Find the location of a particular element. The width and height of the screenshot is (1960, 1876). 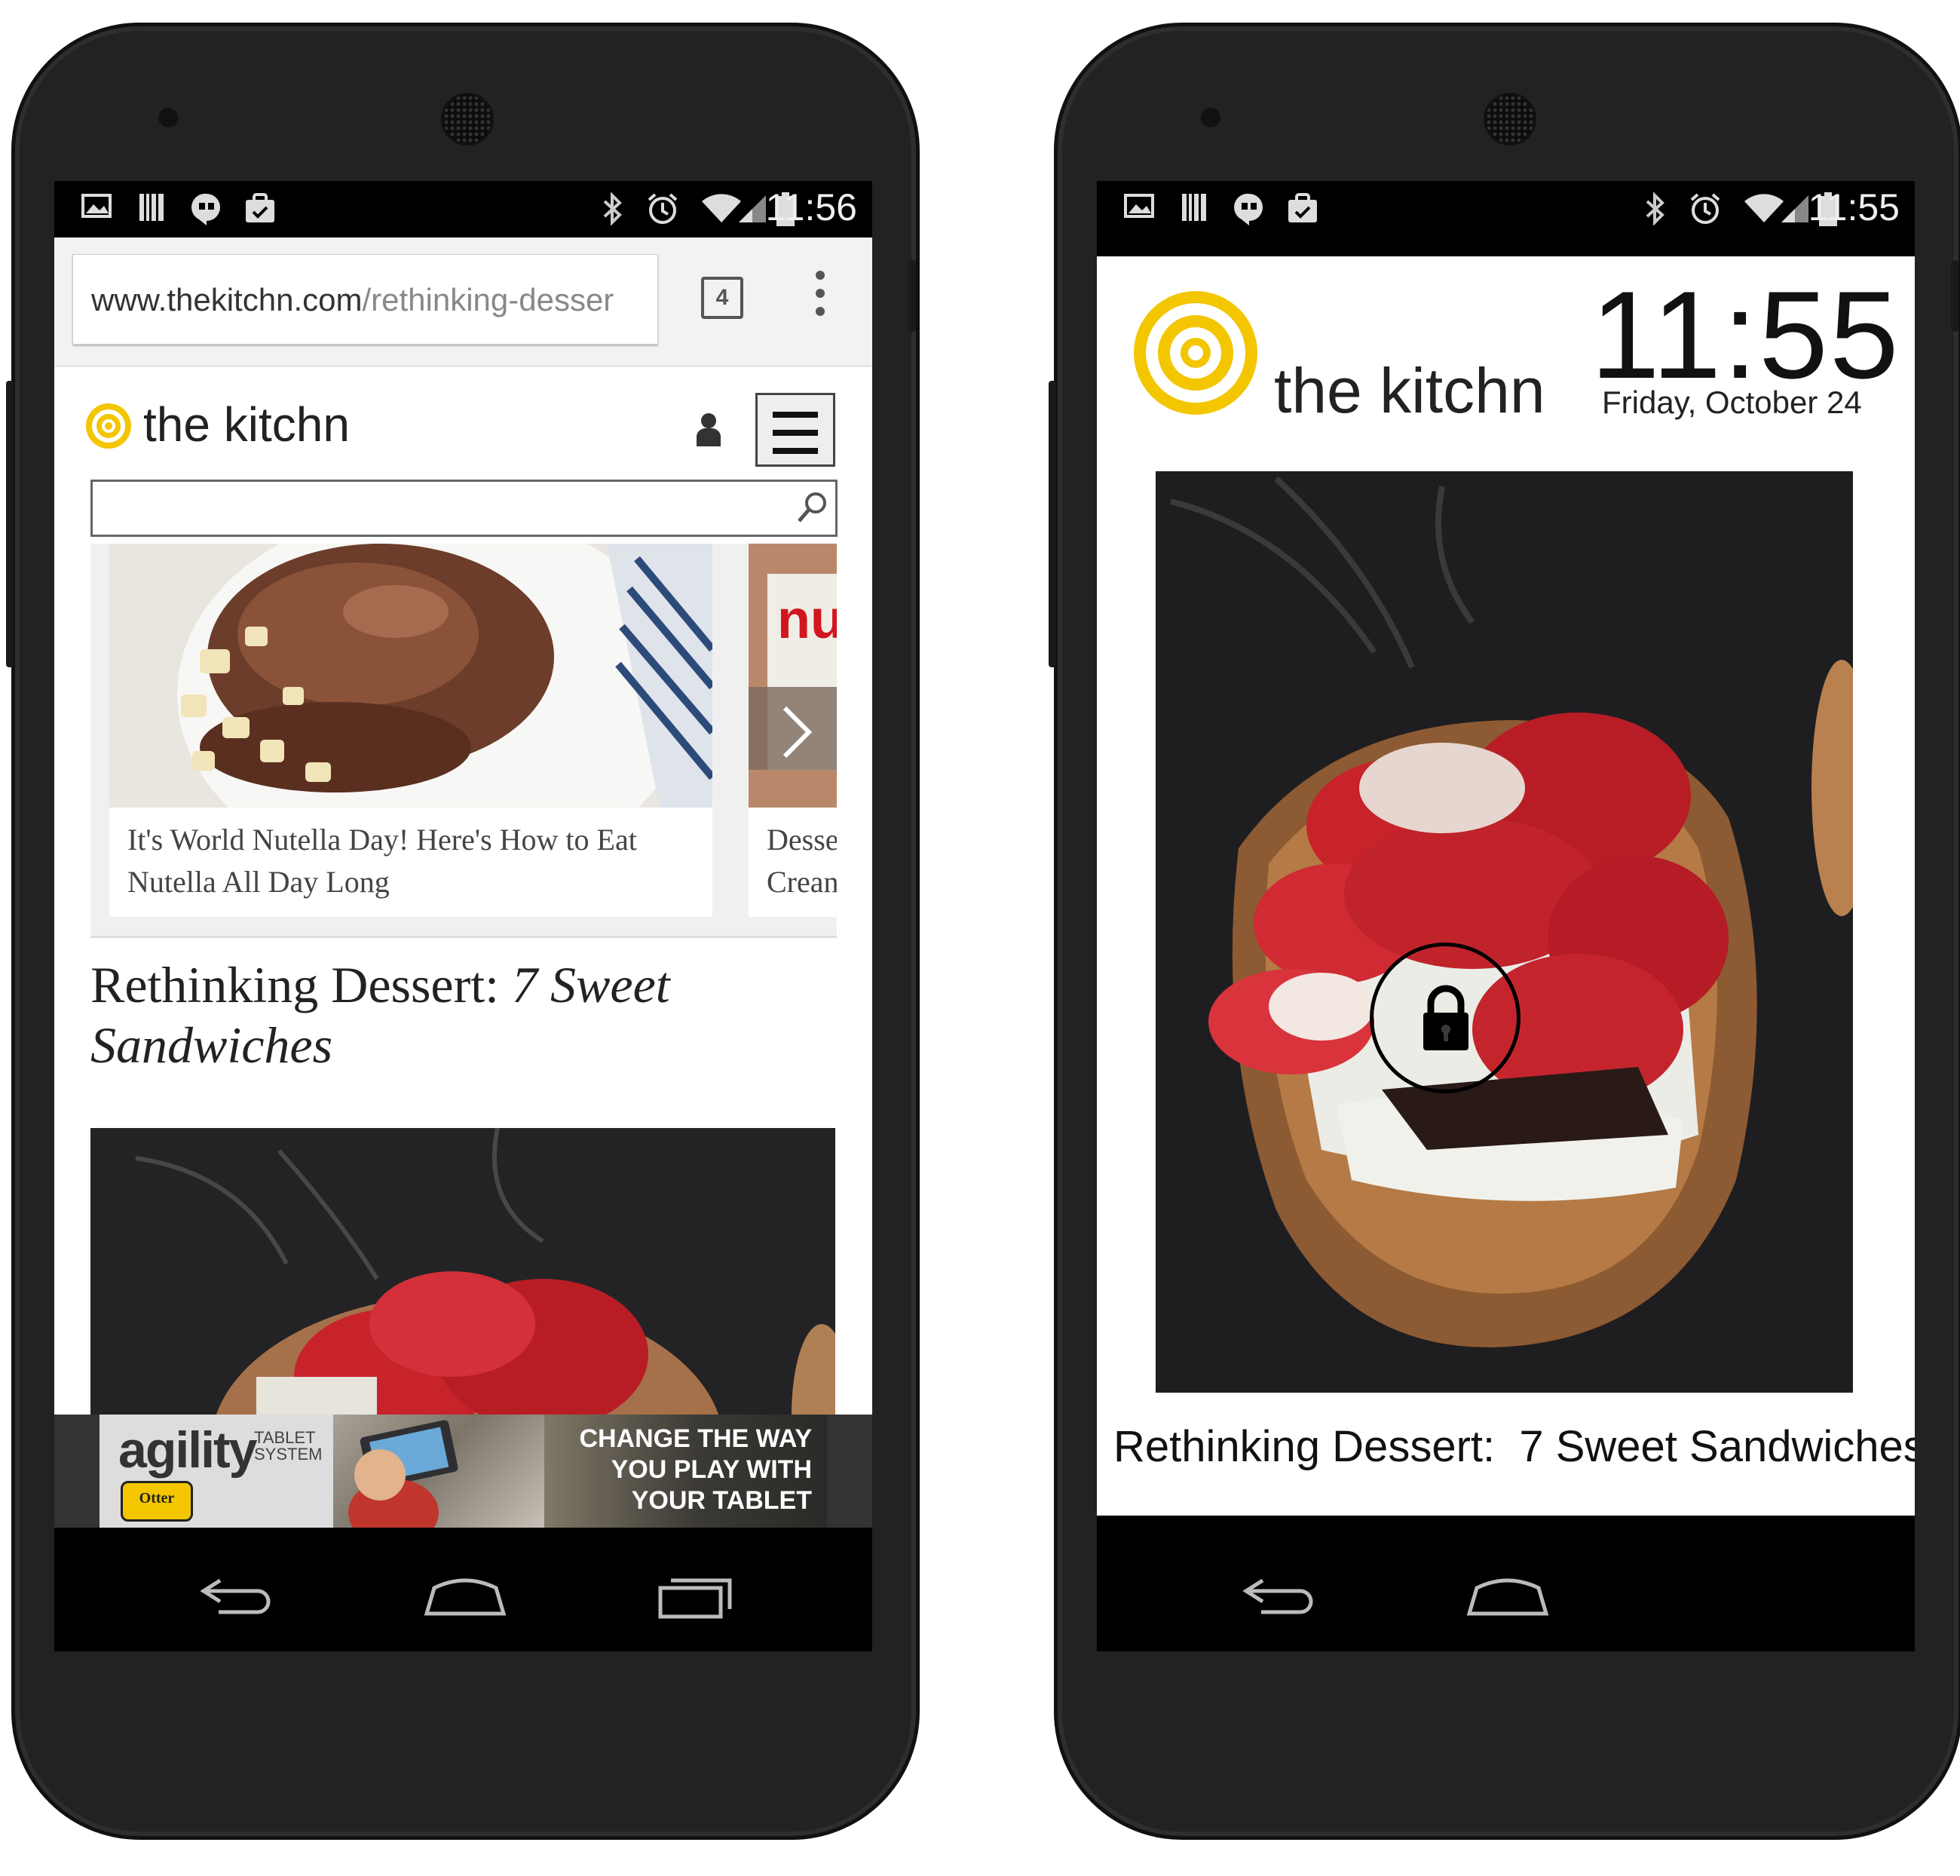

overflow-menu-icon is located at coordinates (821, 298).